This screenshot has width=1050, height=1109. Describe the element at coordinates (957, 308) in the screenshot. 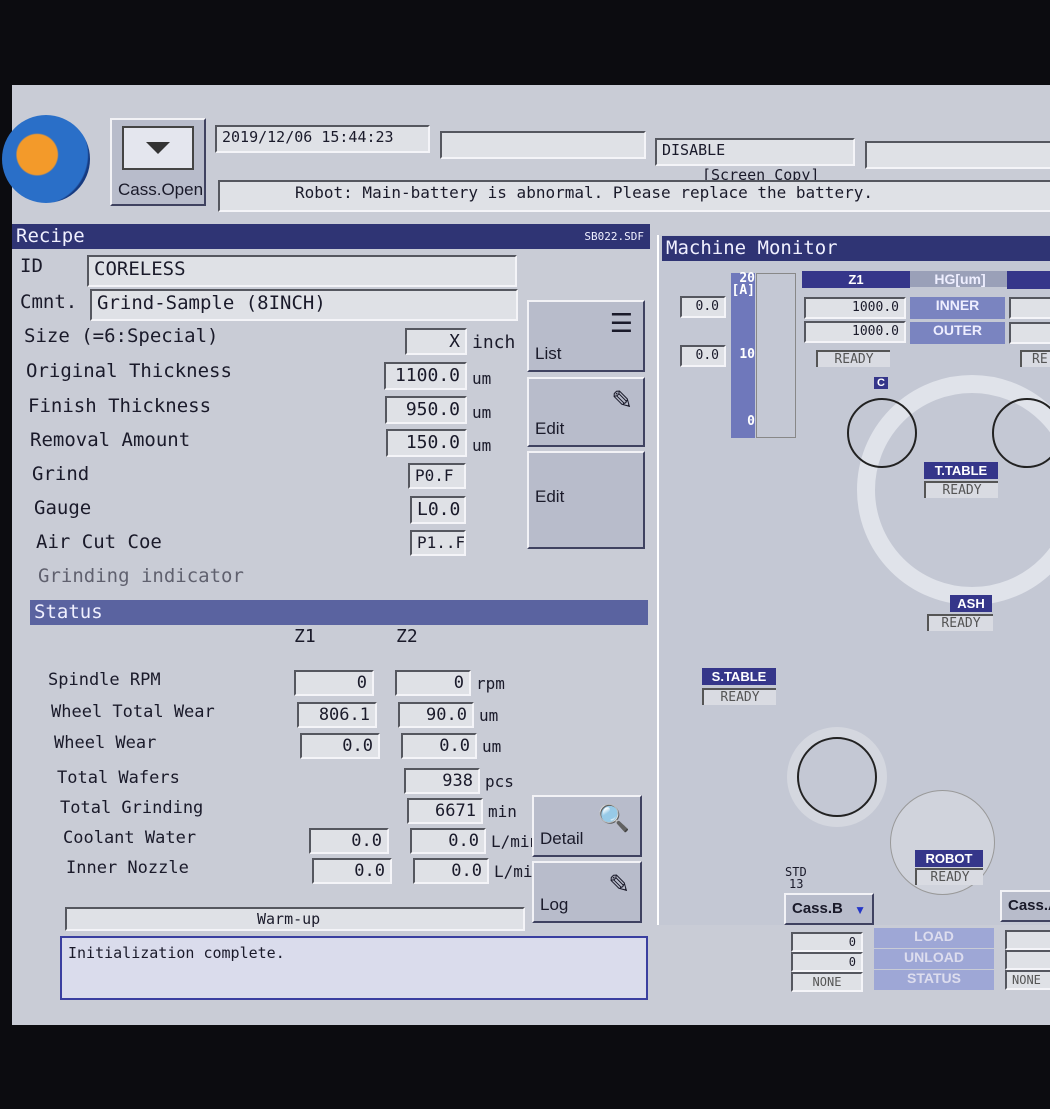

I see `inner-label: INNER` at that location.